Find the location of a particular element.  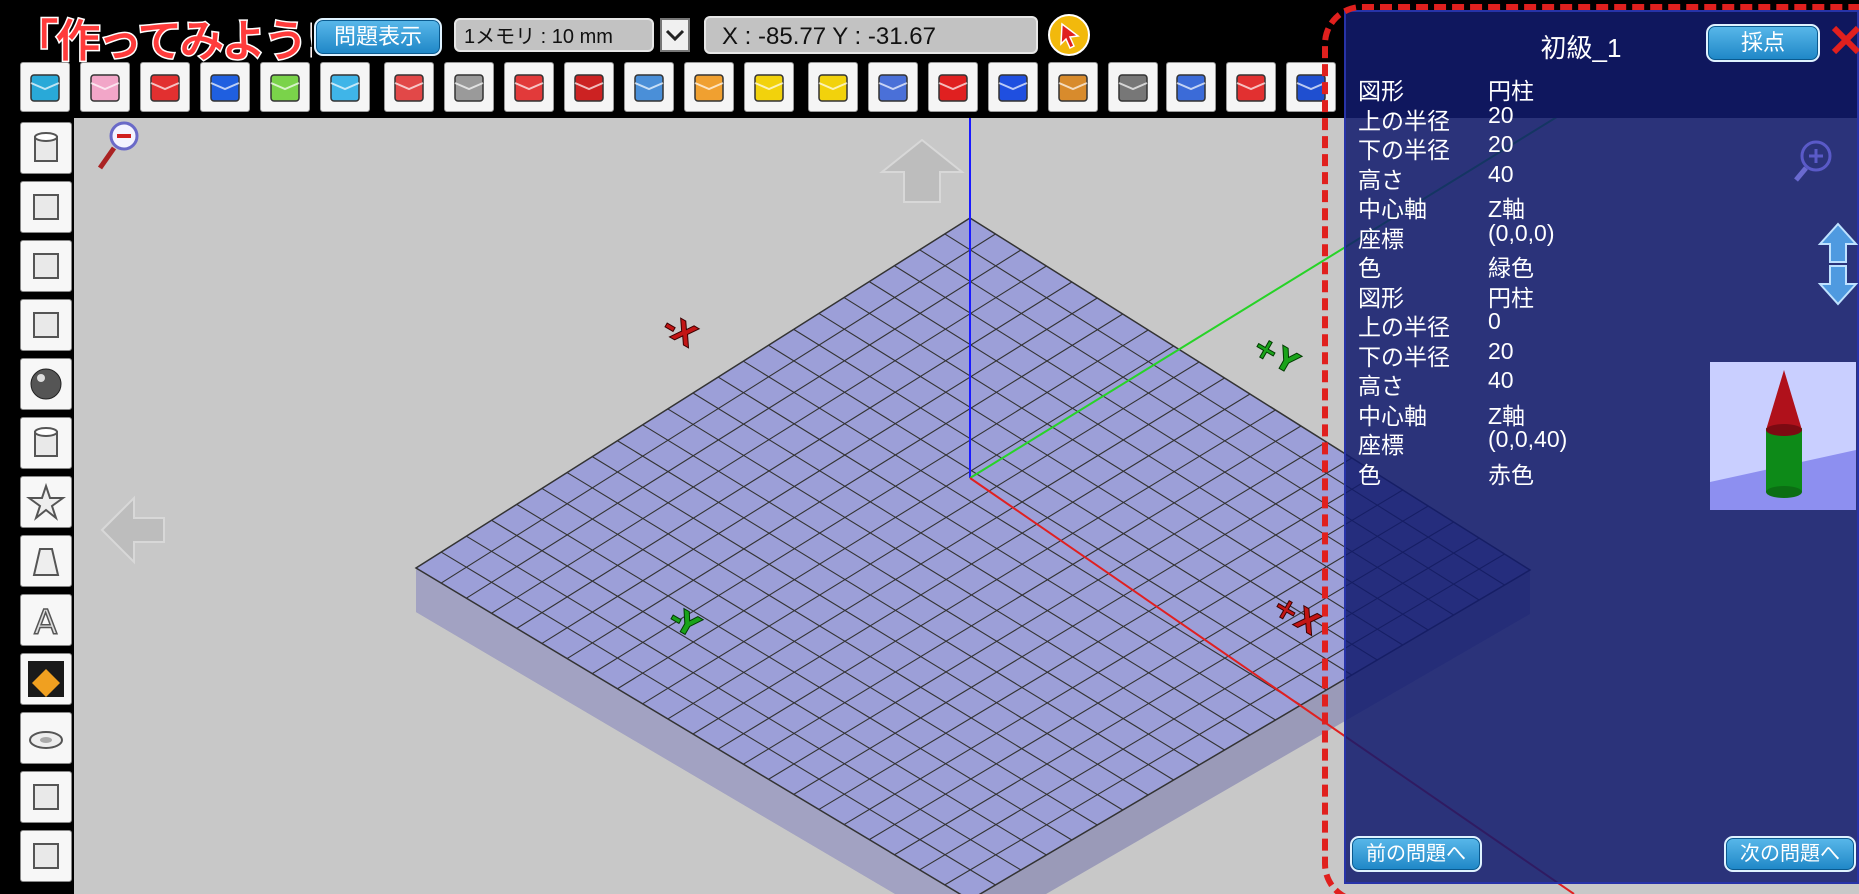

app-logo: 「作ってみよう!」 is located at coordinates (190, 39).